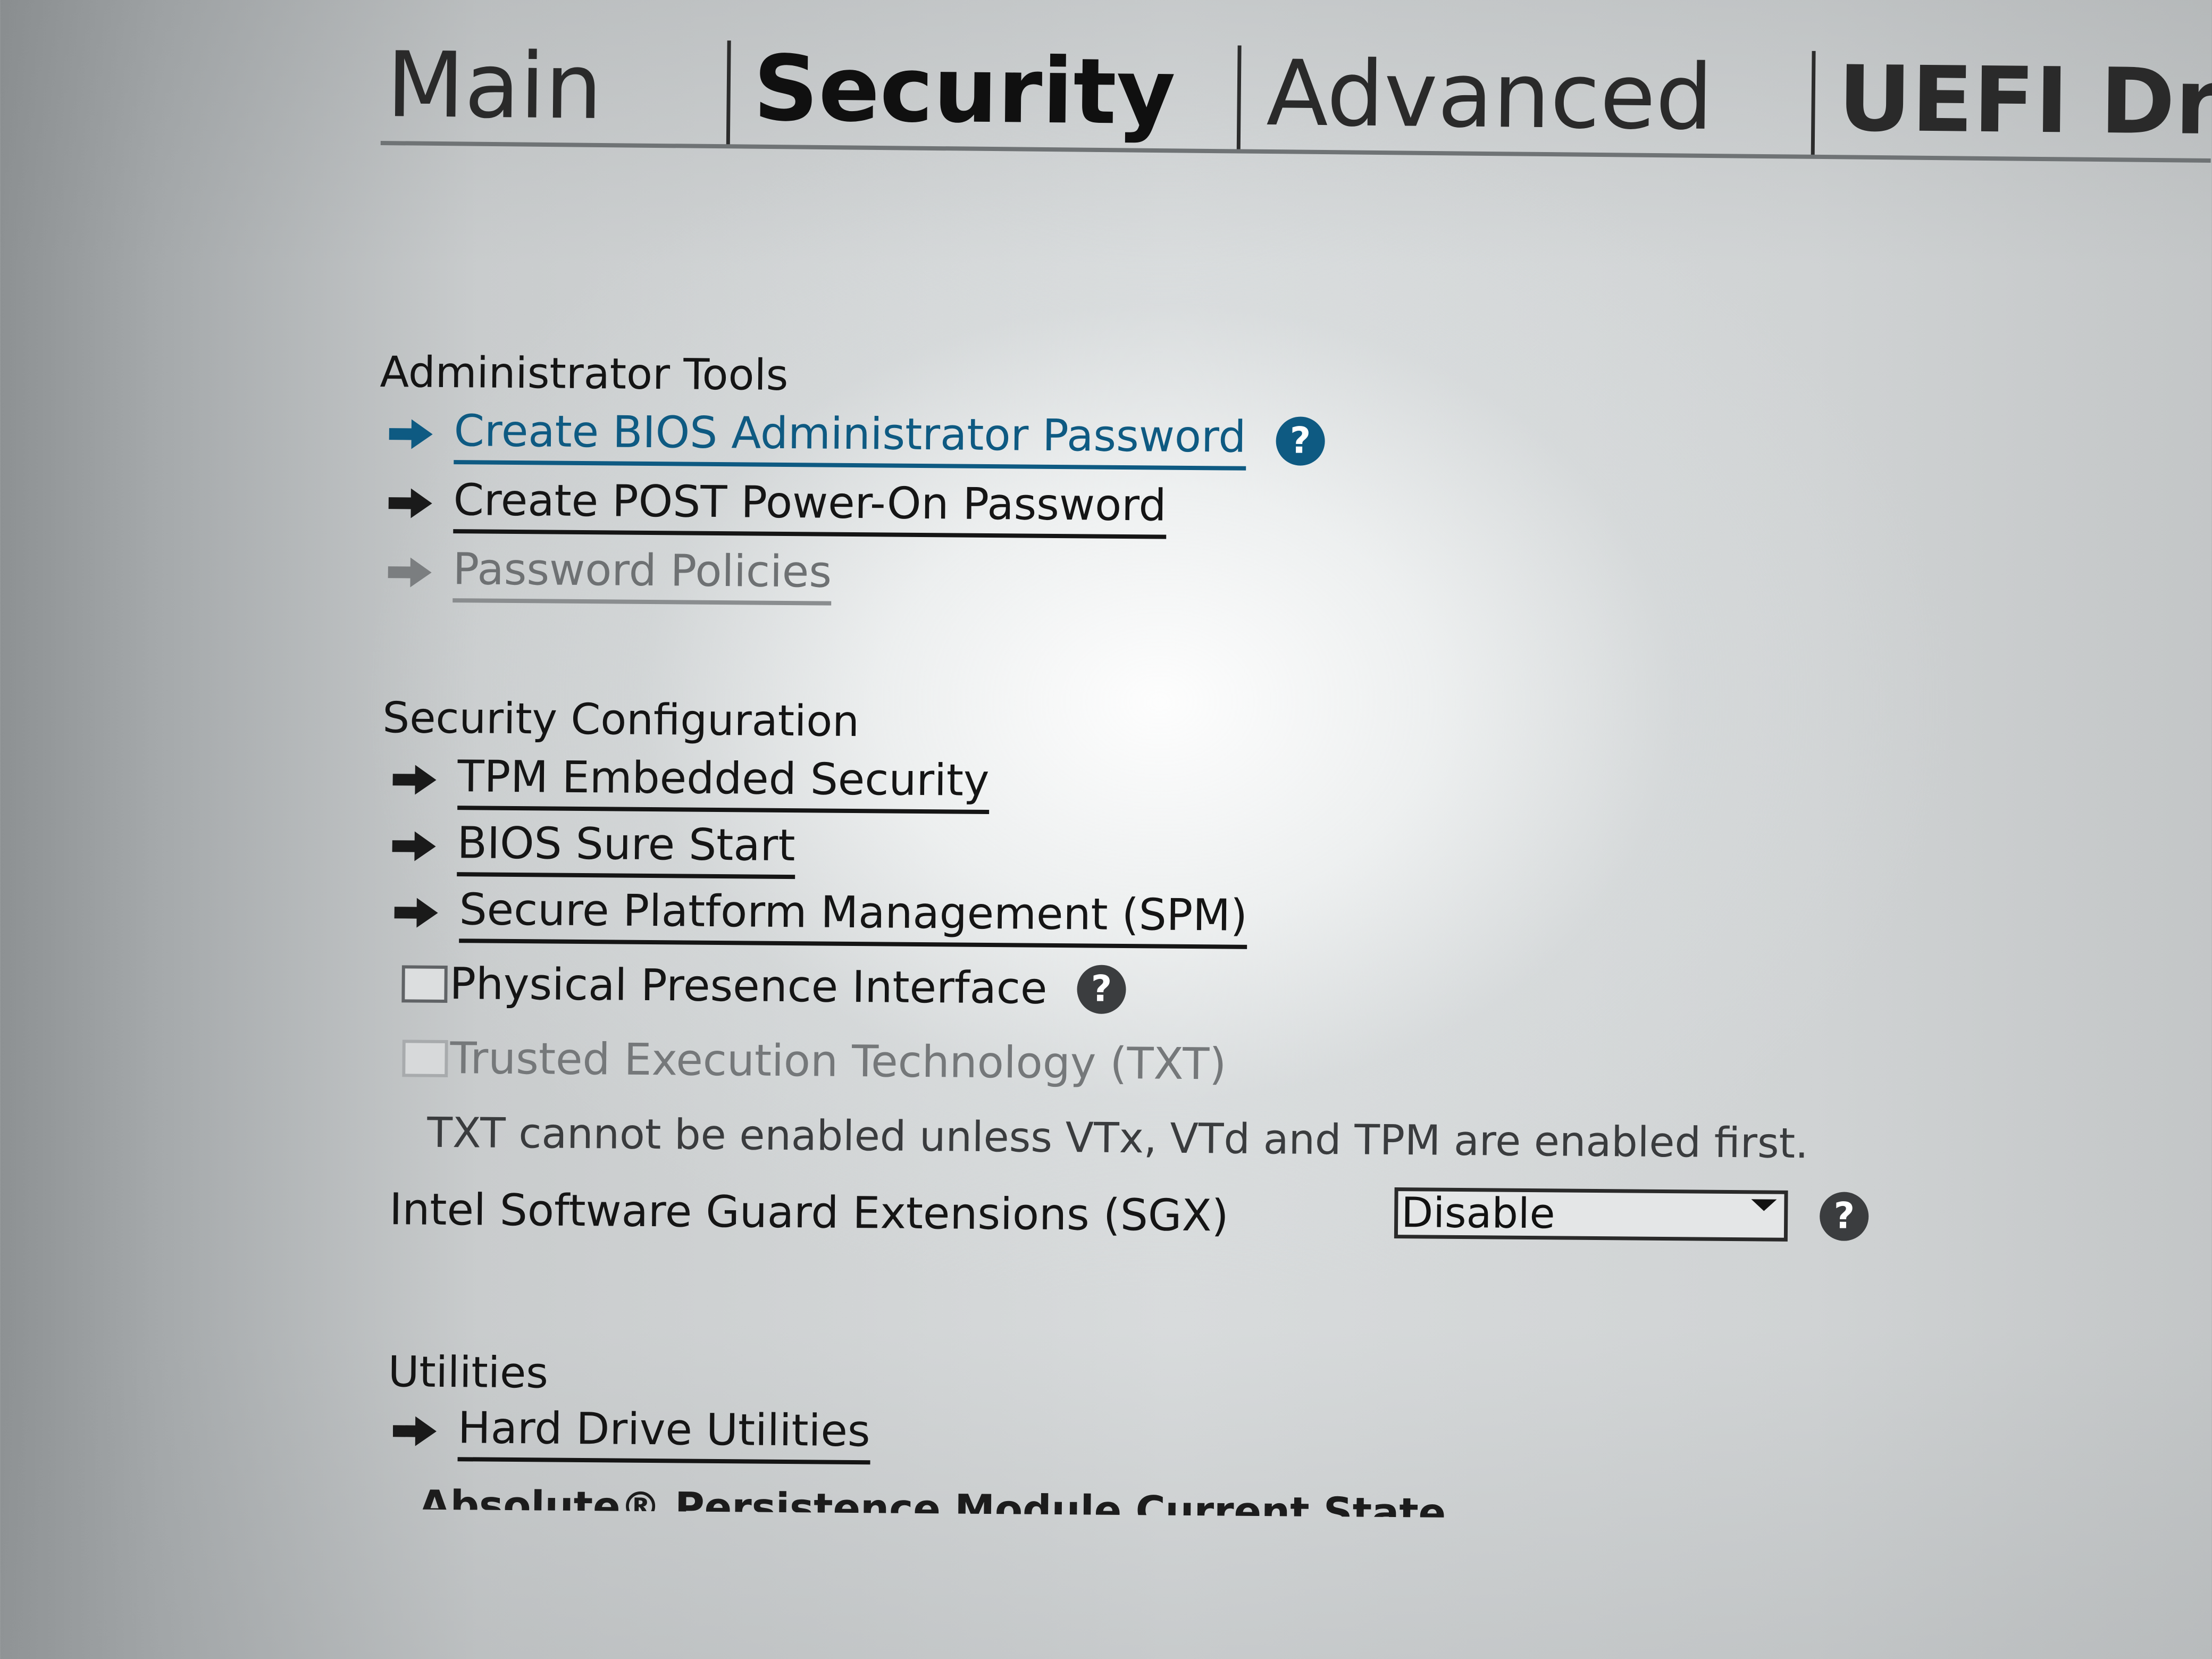 The height and width of the screenshot is (1659, 2212). I want to click on section-heading-admin-tools: Administrator Tools, so click(584, 373).